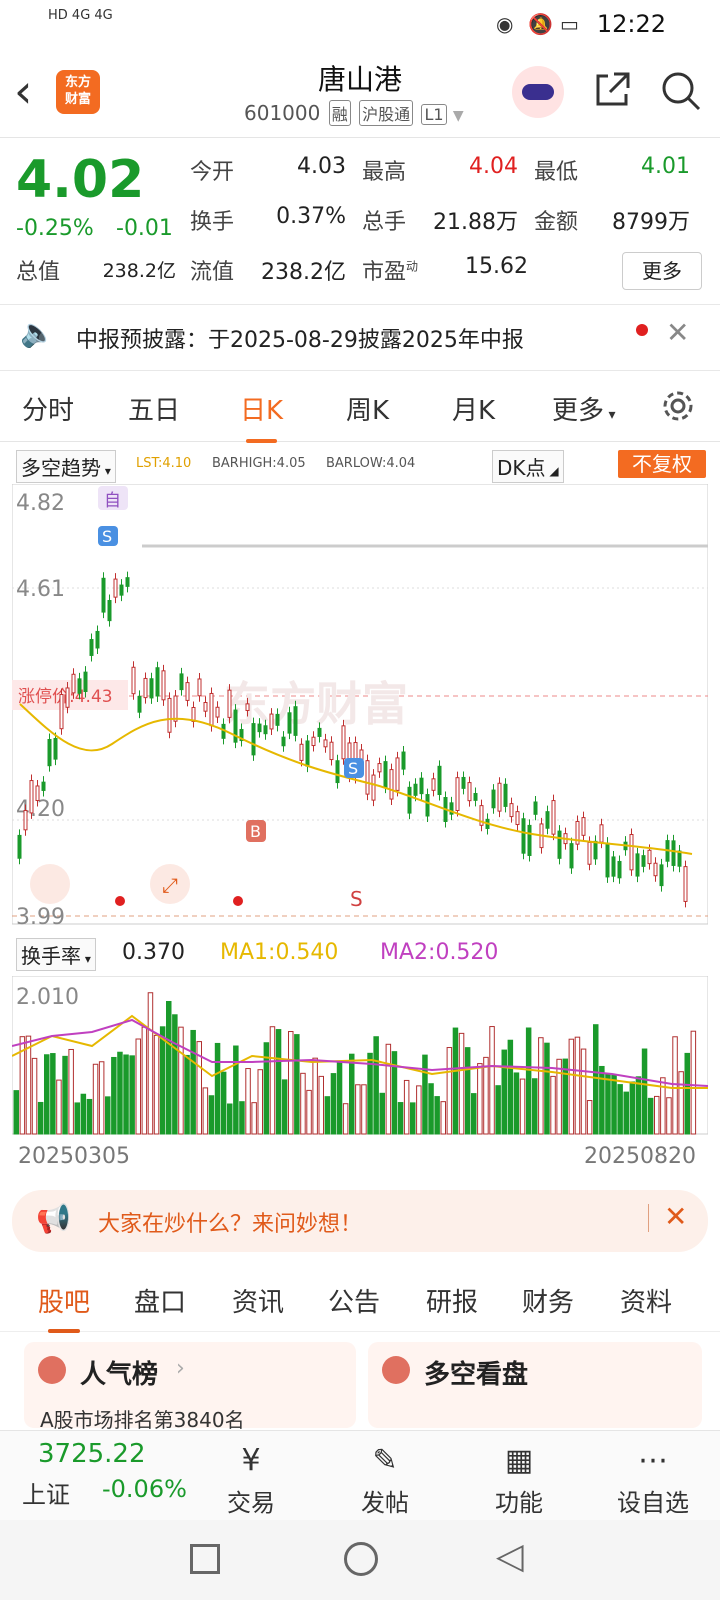  What do you see at coordinates (50, 884) in the screenshot?
I see `collapse-icon` at bounding box center [50, 884].